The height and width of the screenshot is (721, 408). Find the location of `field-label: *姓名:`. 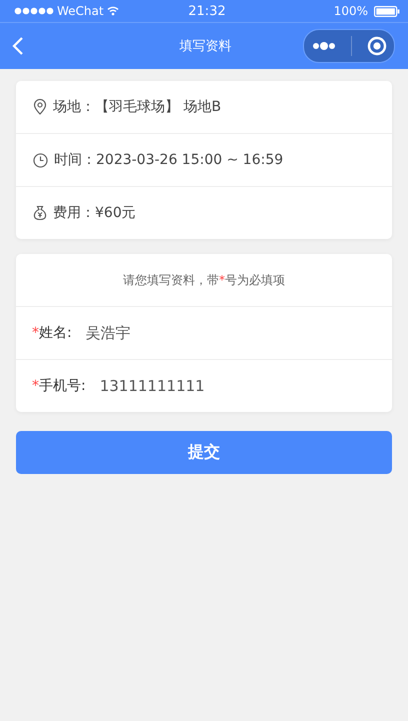

field-label: *姓名: is located at coordinates (52, 333).